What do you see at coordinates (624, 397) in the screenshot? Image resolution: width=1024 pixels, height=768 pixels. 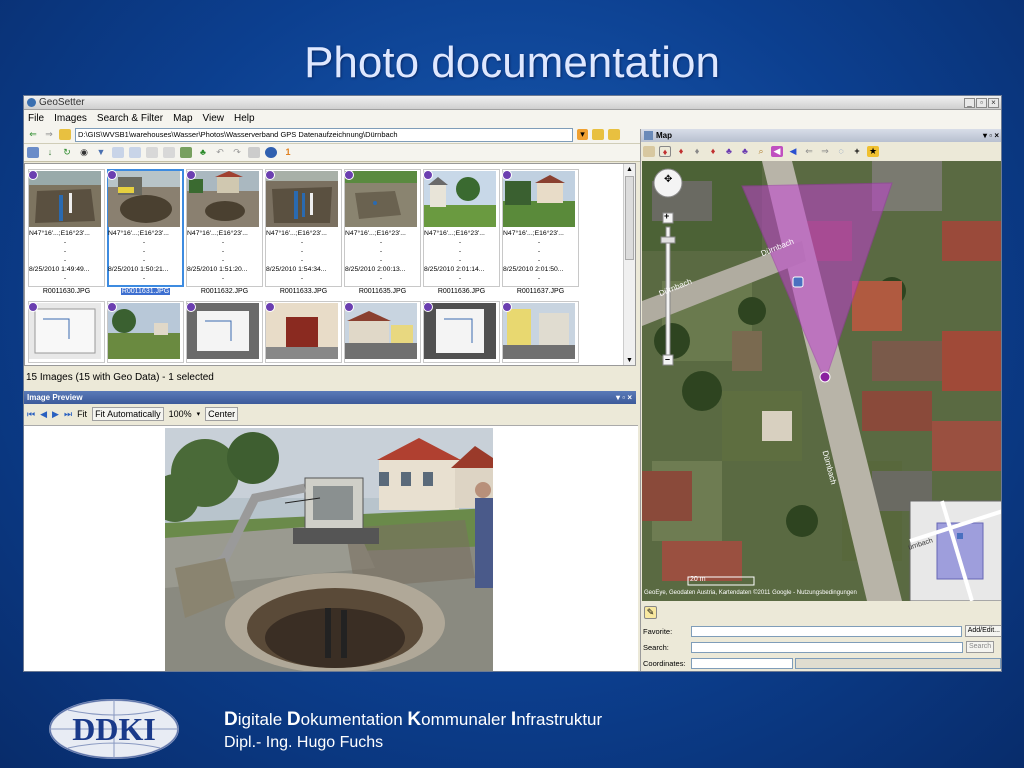 I see `panel-controls-icon: ▾ ▫ ×` at bounding box center [624, 397].